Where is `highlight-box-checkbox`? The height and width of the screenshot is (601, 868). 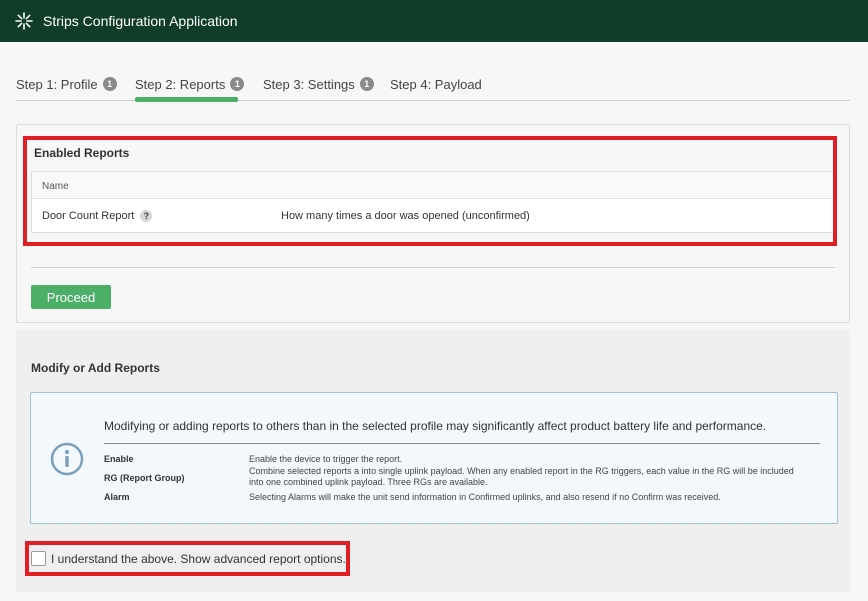 highlight-box-checkbox is located at coordinates (187, 558).